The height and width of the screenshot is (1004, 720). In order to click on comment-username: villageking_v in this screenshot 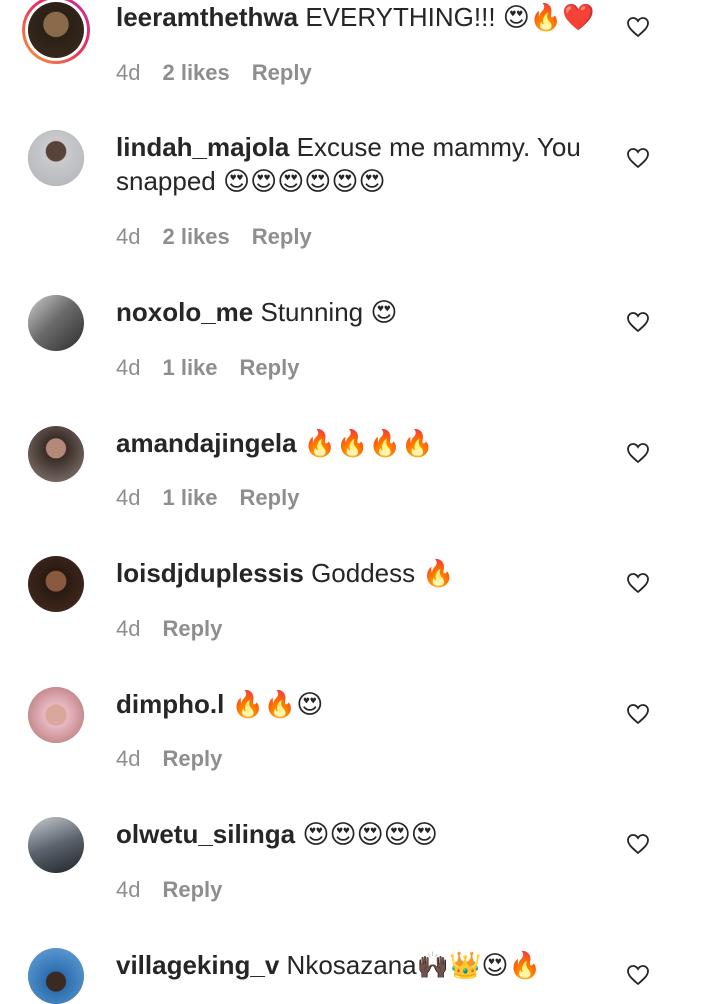, I will do `click(197, 965)`.